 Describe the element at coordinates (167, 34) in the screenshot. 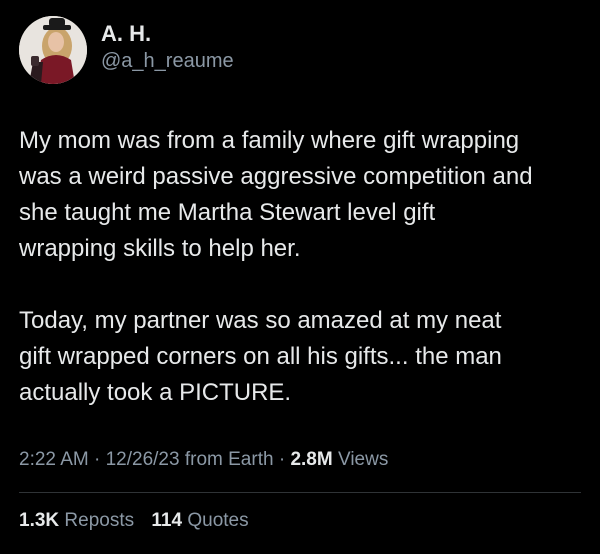

I see `display-name: A. H.` at that location.